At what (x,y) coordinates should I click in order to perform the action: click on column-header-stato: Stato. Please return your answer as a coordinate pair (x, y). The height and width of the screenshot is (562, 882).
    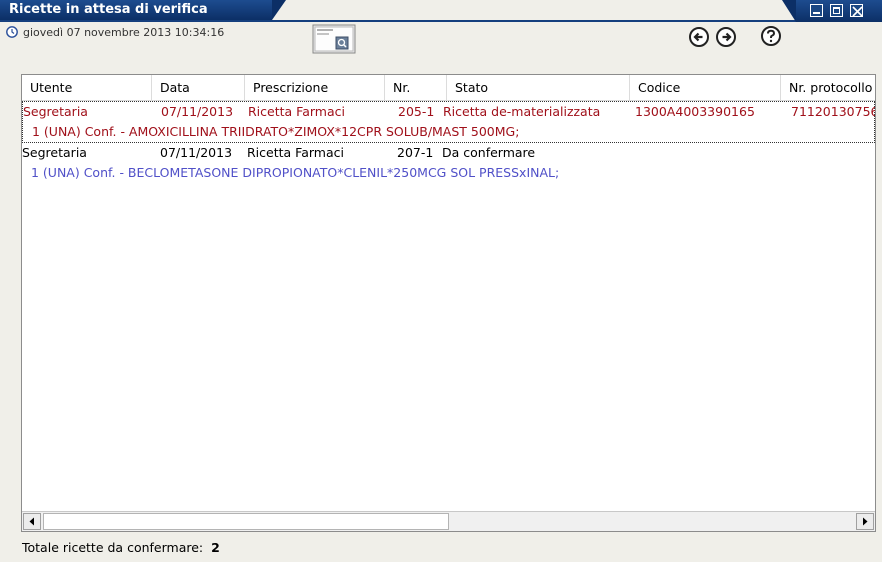
    Looking at the image, I should click on (538, 88).